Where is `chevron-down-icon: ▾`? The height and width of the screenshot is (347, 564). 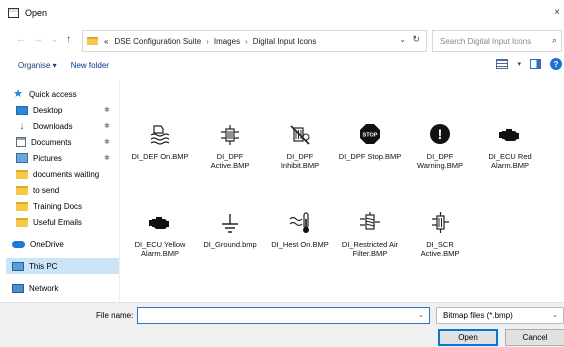 chevron-down-icon: ▾ is located at coordinates (519, 64).